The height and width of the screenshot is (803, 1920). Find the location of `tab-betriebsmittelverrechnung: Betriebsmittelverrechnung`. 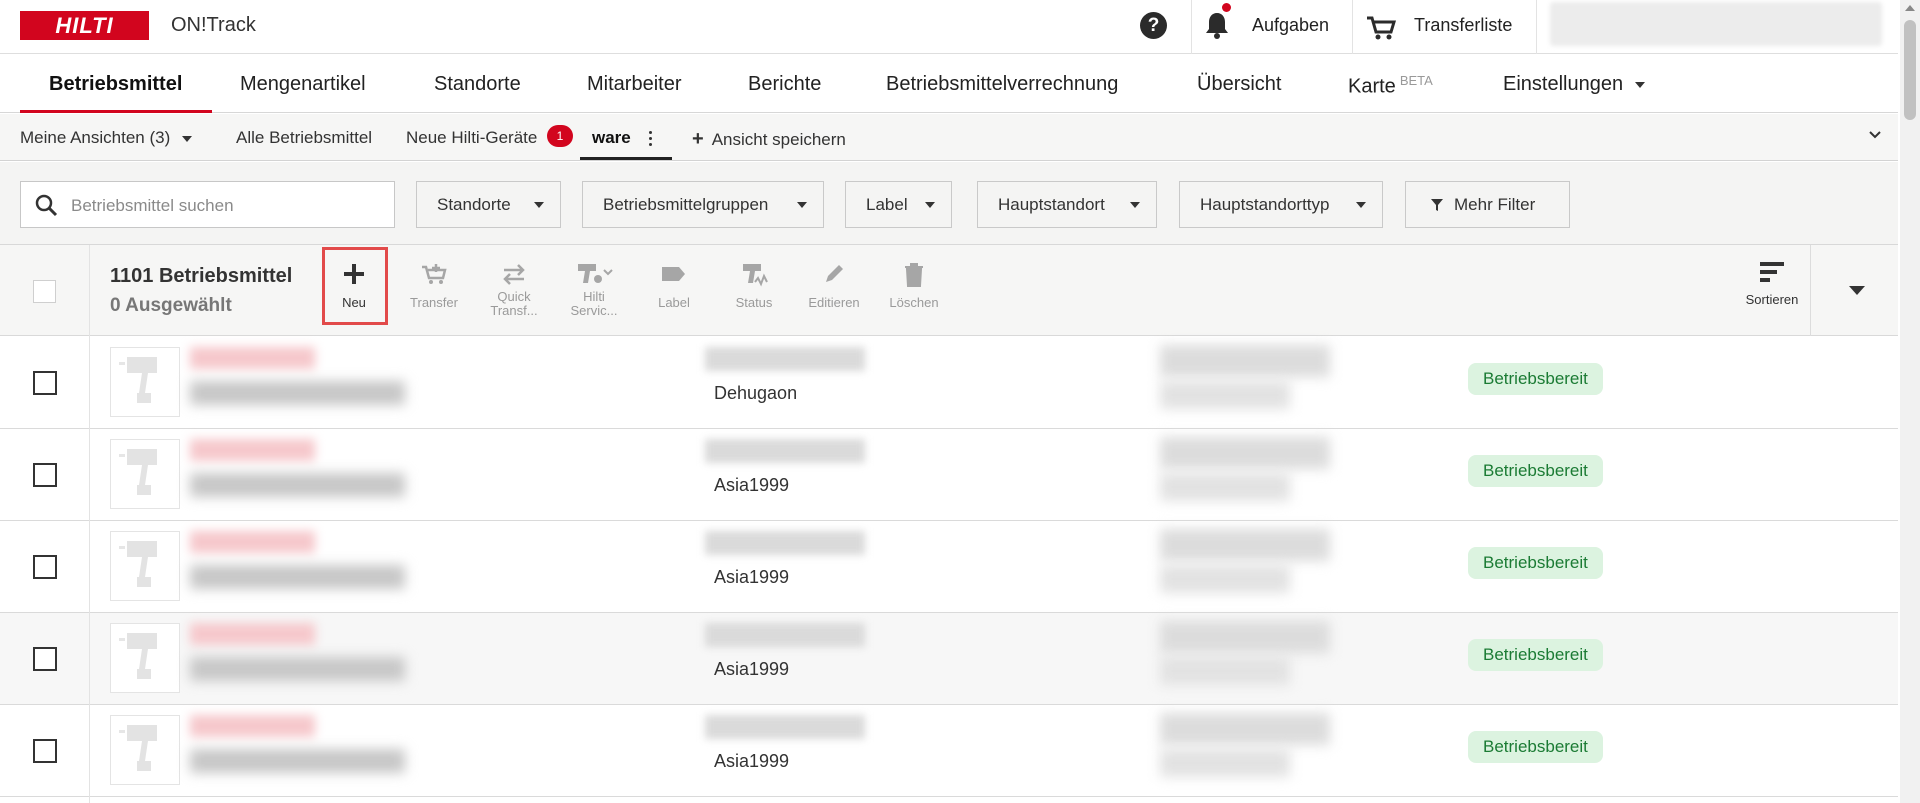

tab-betriebsmittelverrechnung: Betriebsmittelverrechnung is located at coordinates (1002, 84).